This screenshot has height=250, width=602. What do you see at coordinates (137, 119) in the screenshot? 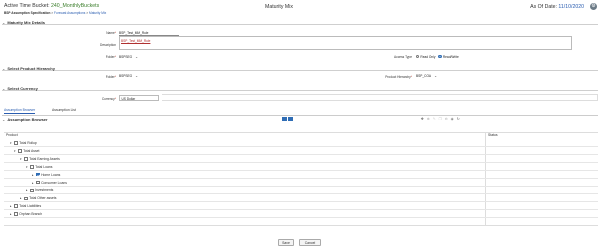
I see `section-assumption-browser: ⌄ Assumption Browser` at bounding box center [137, 119].